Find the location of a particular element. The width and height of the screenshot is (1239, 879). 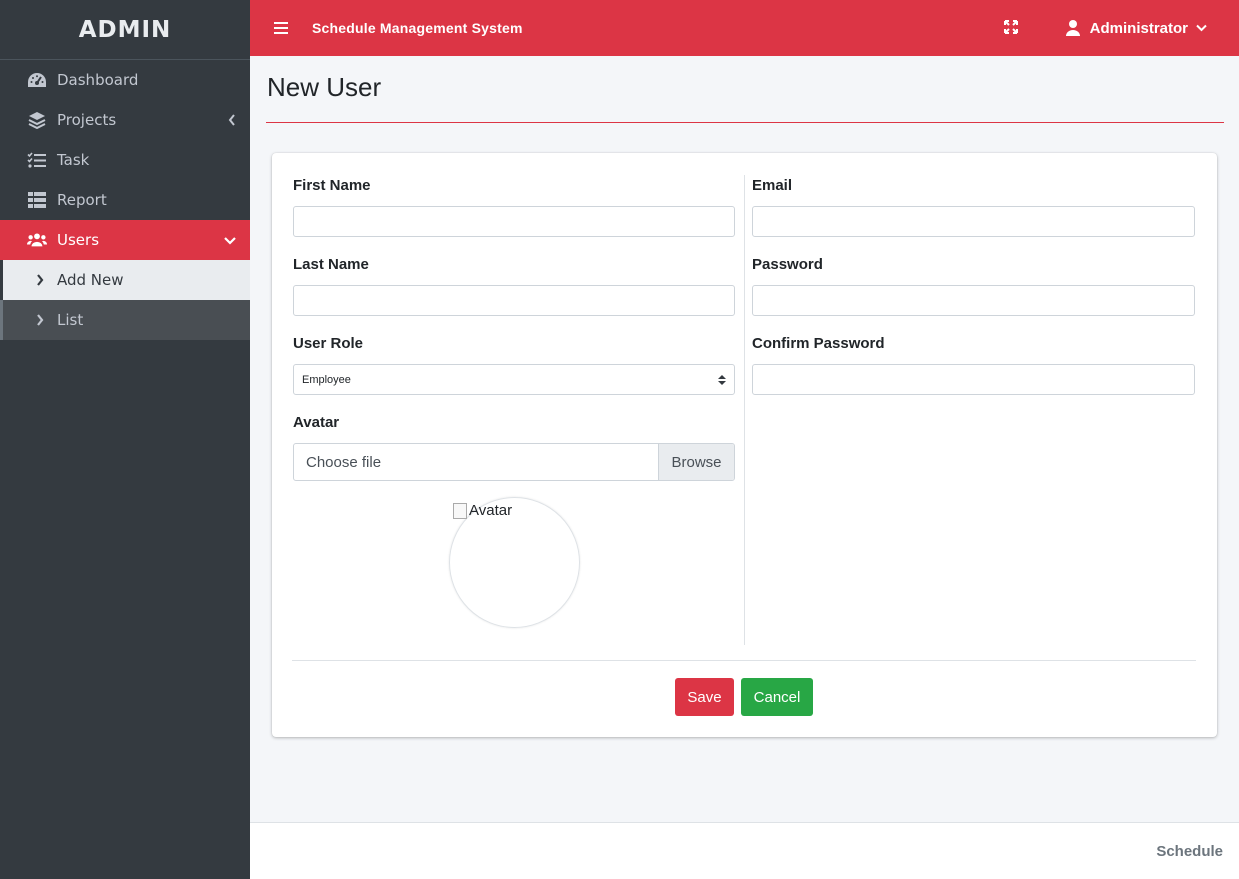

sidebar-item-task: Task is located at coordinates (125, 160).